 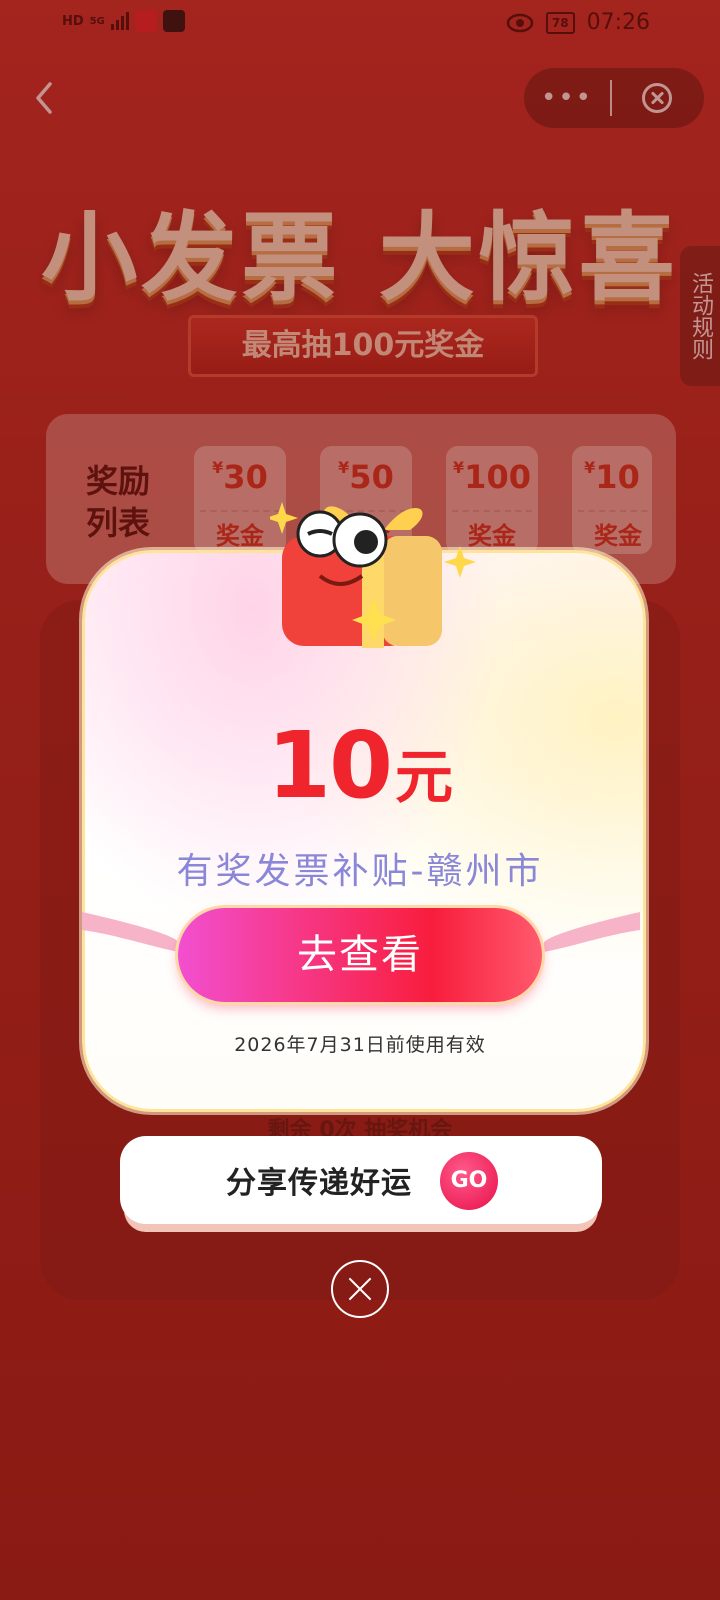 What do you see at coordinates (329, 765) in the screenshot?
I see `prize-amount-value: 10` at bounding box center [329, 765].